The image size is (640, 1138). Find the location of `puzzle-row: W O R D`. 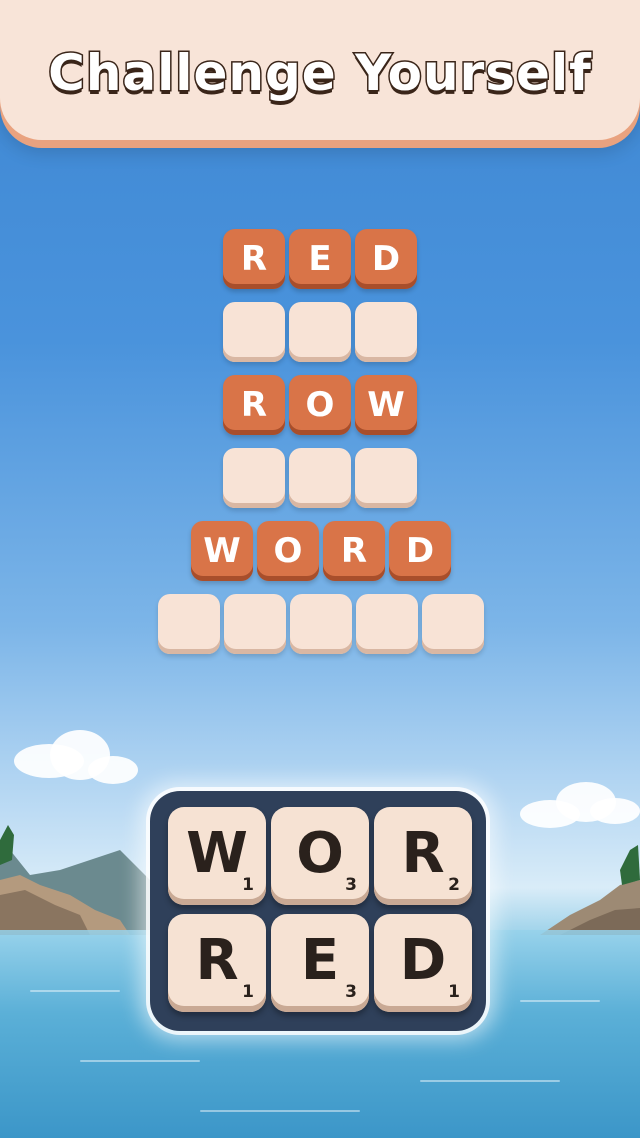

puzzle-row: W O R D is located at coordinates (321, 551).